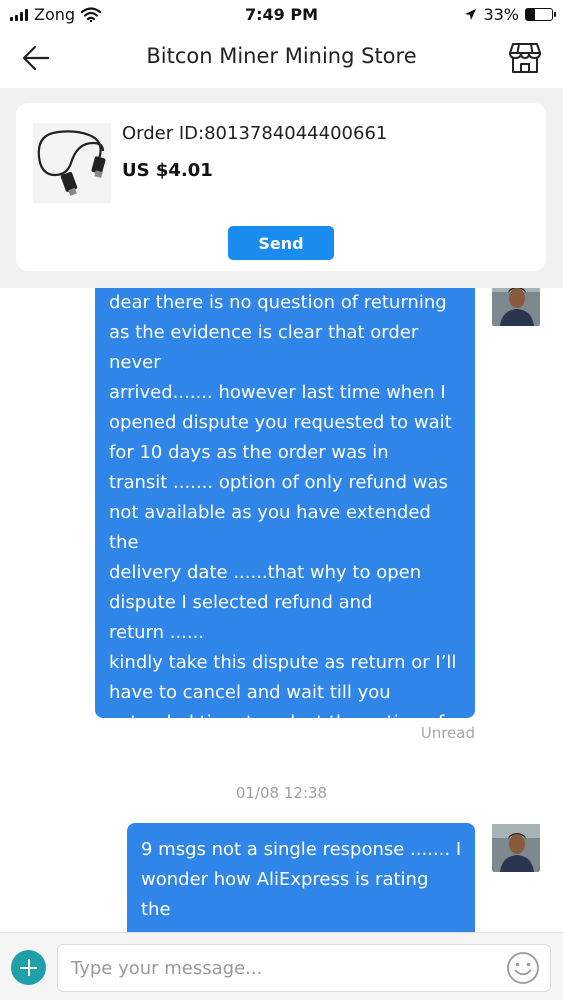 This screenshot has height=1000, width=563. I want to click on location-arrow-icon, so click(471, 14).